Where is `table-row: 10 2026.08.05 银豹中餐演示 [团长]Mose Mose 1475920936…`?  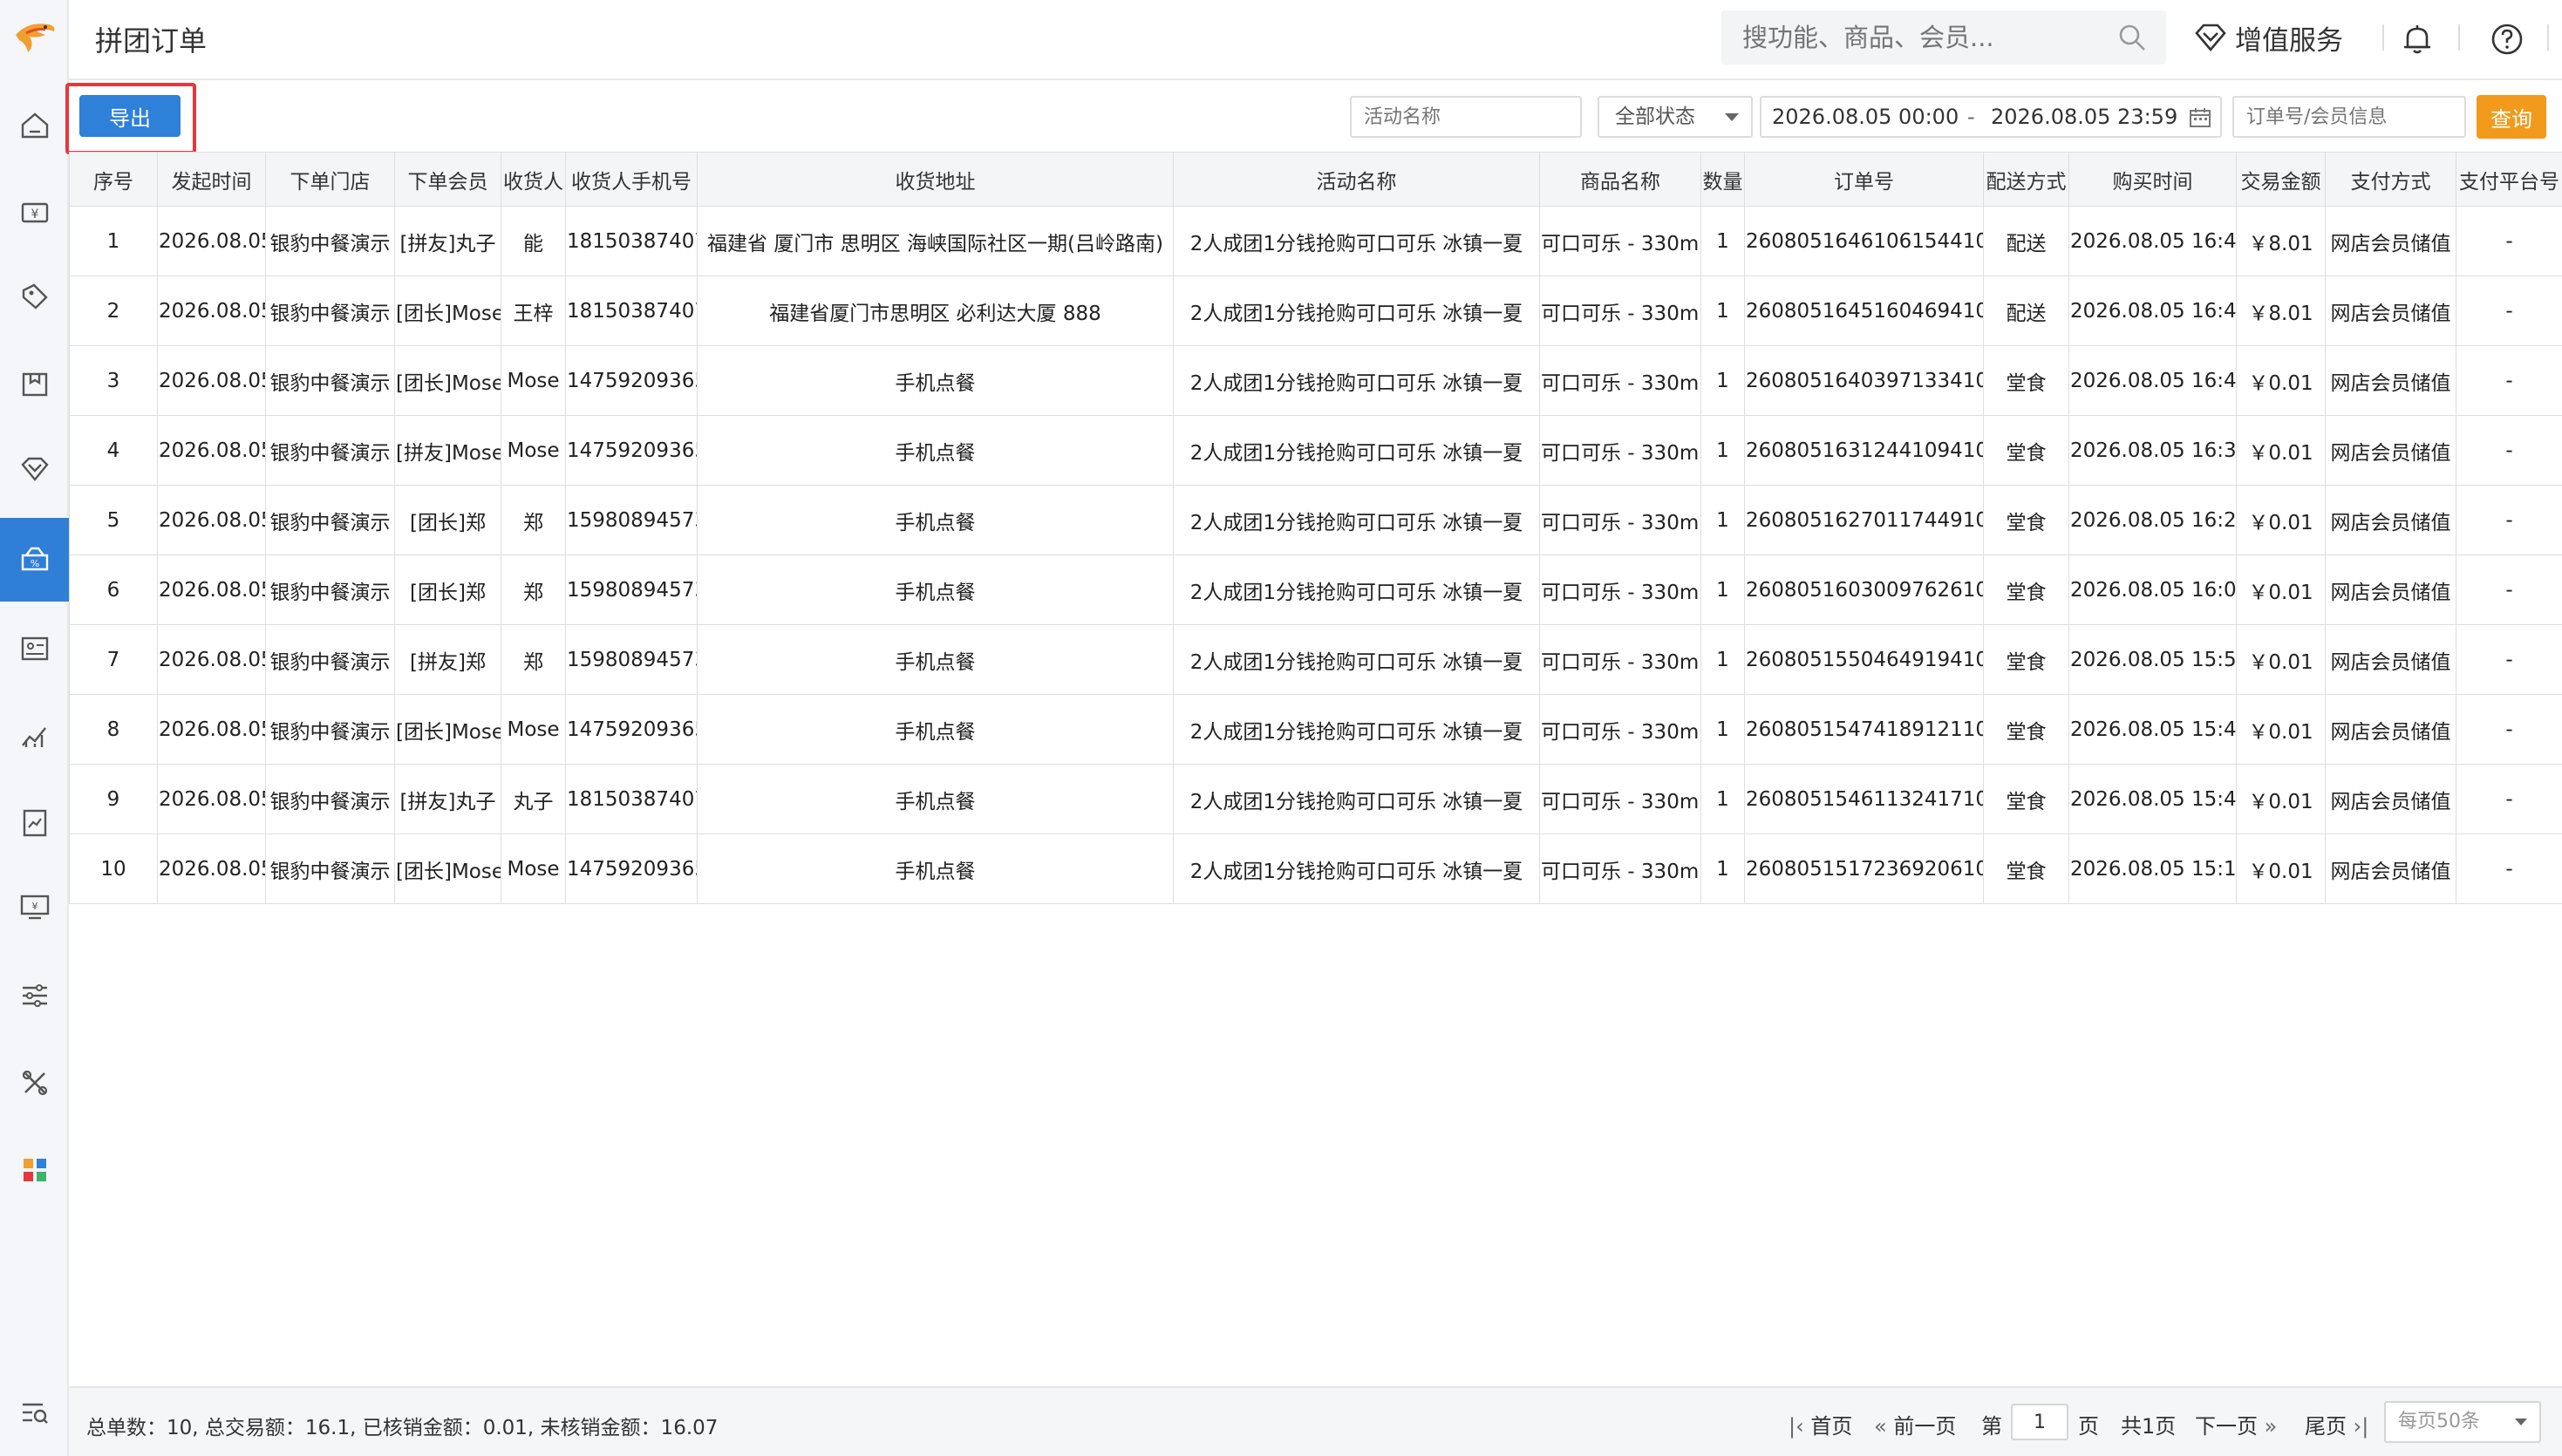 table-row: 10 2026.08.05 银豹中餐演示 [团长]Mose Mose 1475920936… is located at coordinates (1315, 868).